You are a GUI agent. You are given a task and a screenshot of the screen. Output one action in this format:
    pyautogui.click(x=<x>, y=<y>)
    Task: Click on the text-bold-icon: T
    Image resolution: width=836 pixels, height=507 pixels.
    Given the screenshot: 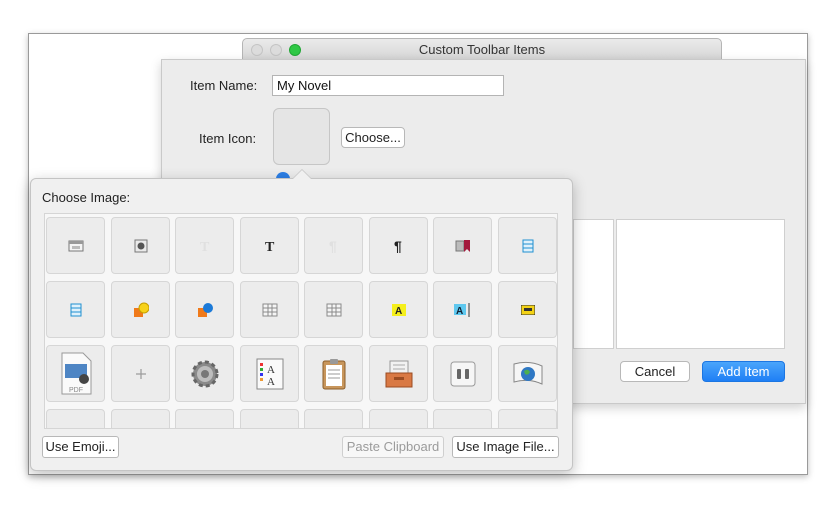 What is the action you would take?
    pyautogui.click(x=269, y=245)
    